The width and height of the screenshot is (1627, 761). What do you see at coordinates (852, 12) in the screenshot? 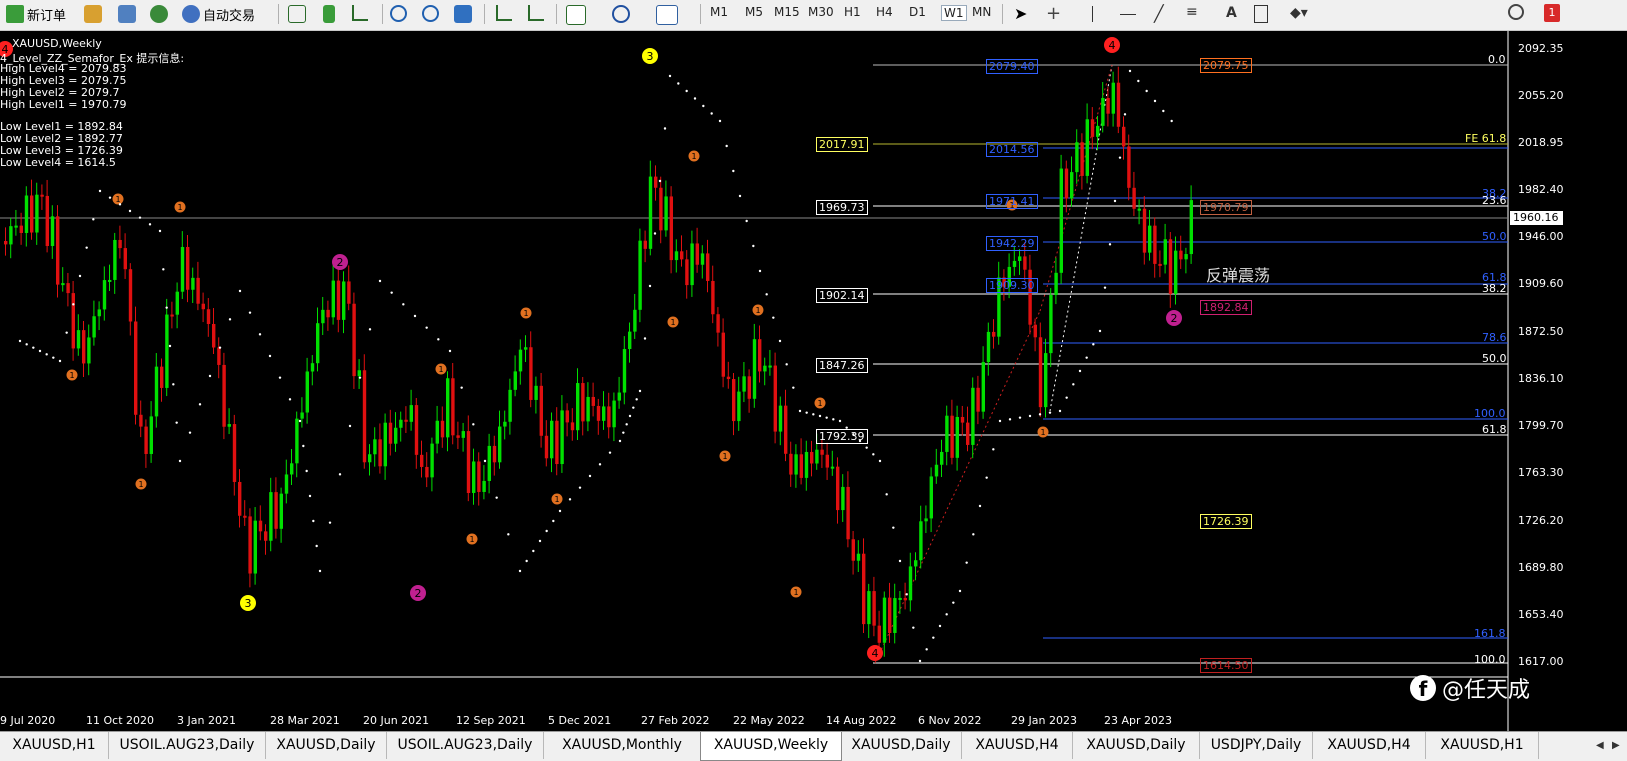
I see `tf-h1: H1` at bounding box center [852, 12].